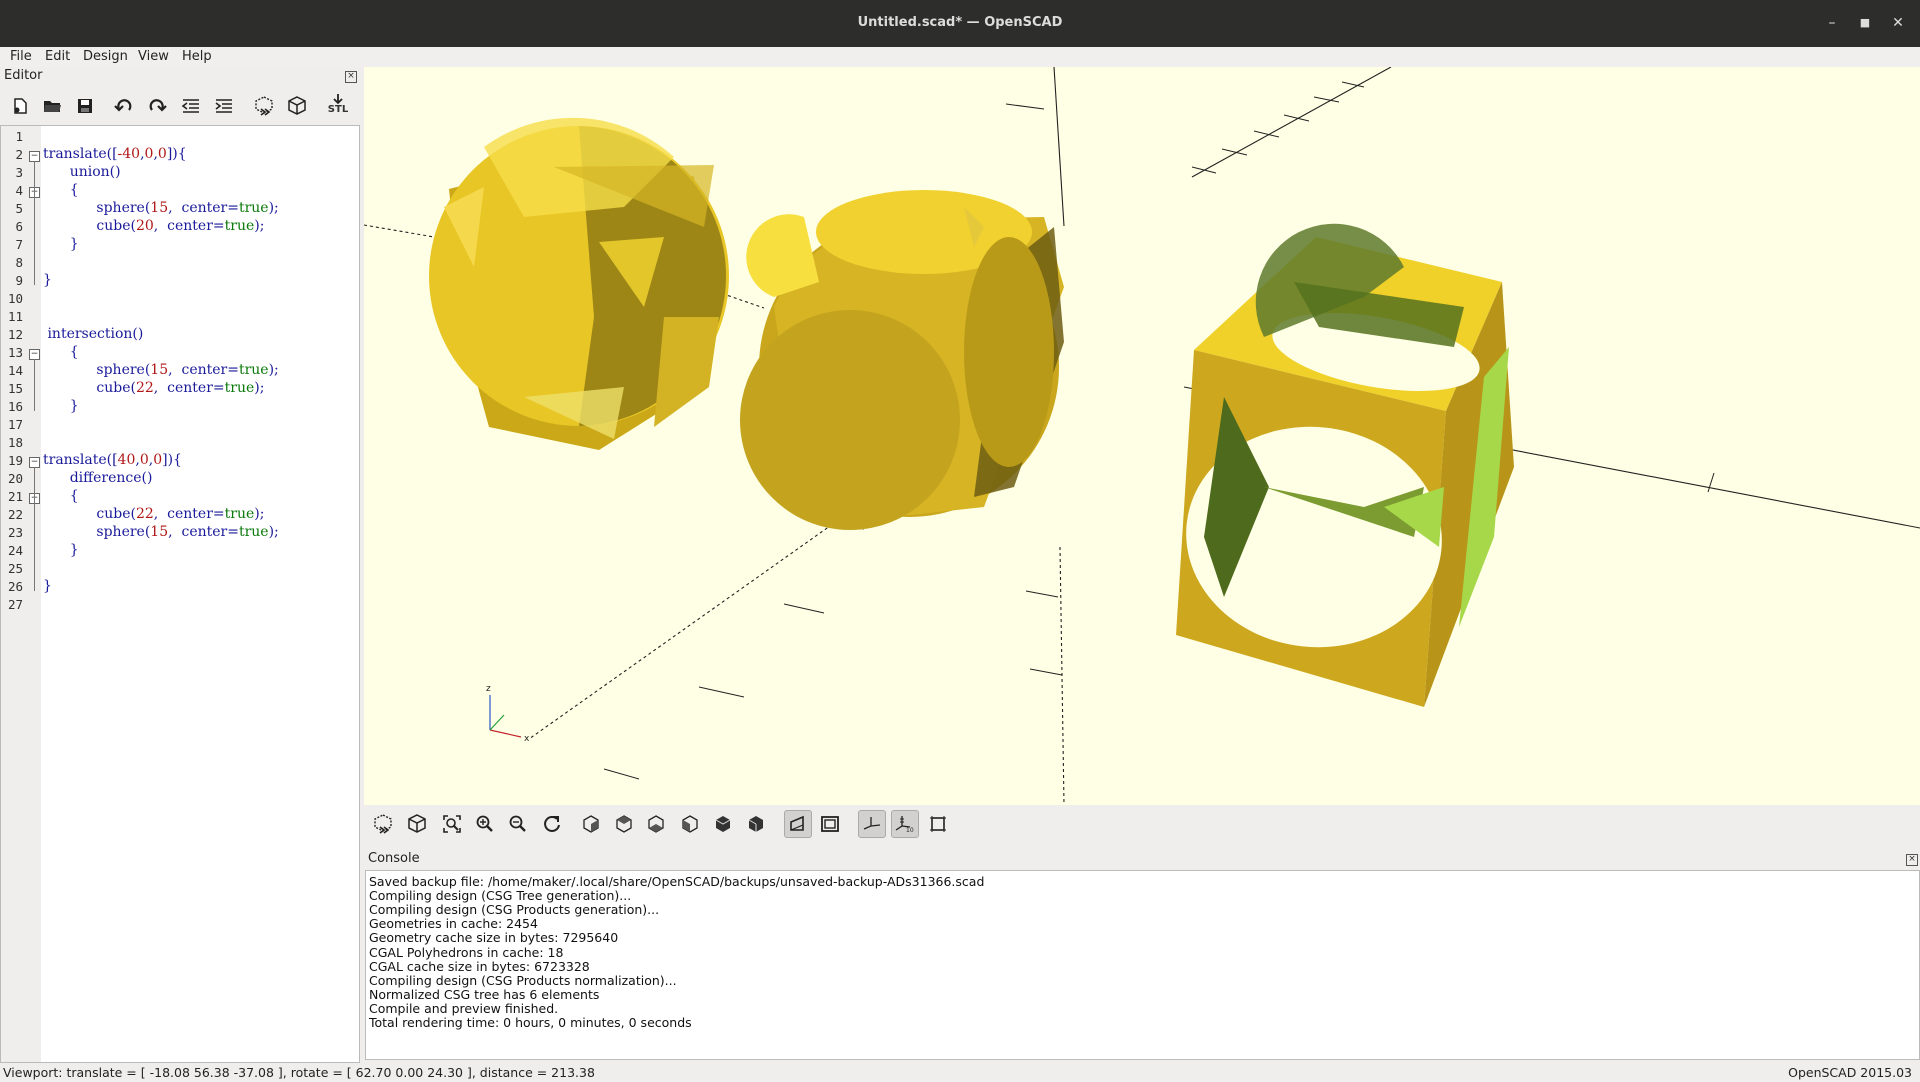 The width and height of the screenshot is (1920, 1082). I want to click on zoom-in-icon, so click(484, 823).